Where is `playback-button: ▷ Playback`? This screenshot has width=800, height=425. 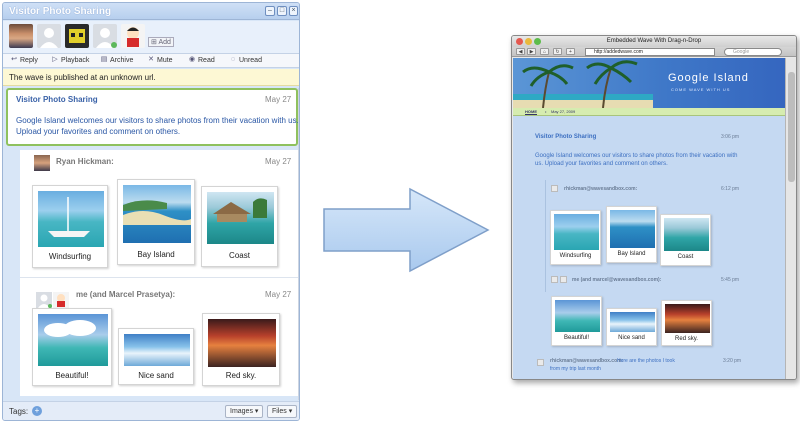
playback-button: ▷ Playback is located at coordinates (70, 60).